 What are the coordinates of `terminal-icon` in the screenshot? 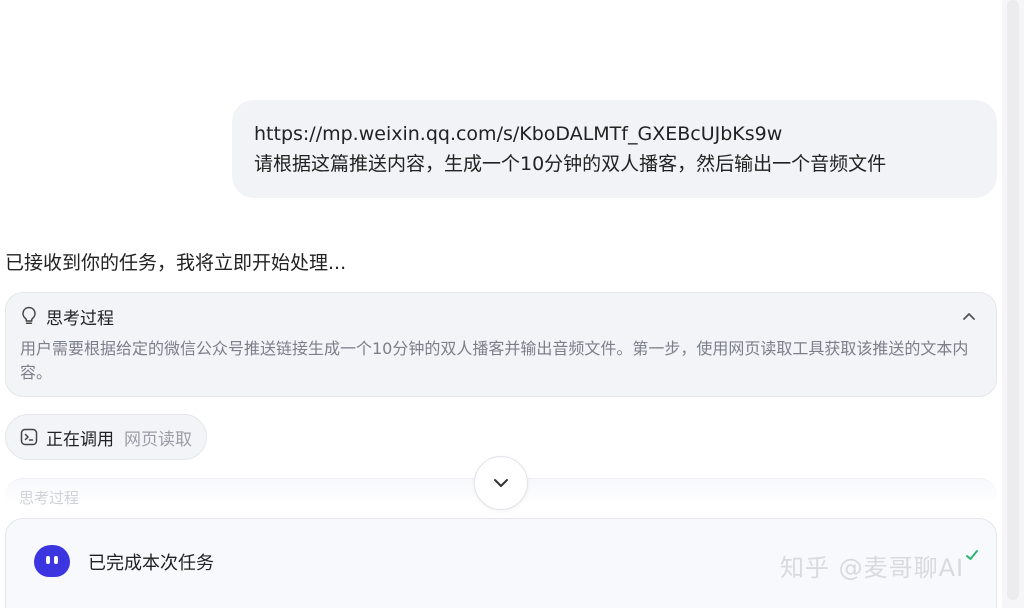 It's located at (29, 437).